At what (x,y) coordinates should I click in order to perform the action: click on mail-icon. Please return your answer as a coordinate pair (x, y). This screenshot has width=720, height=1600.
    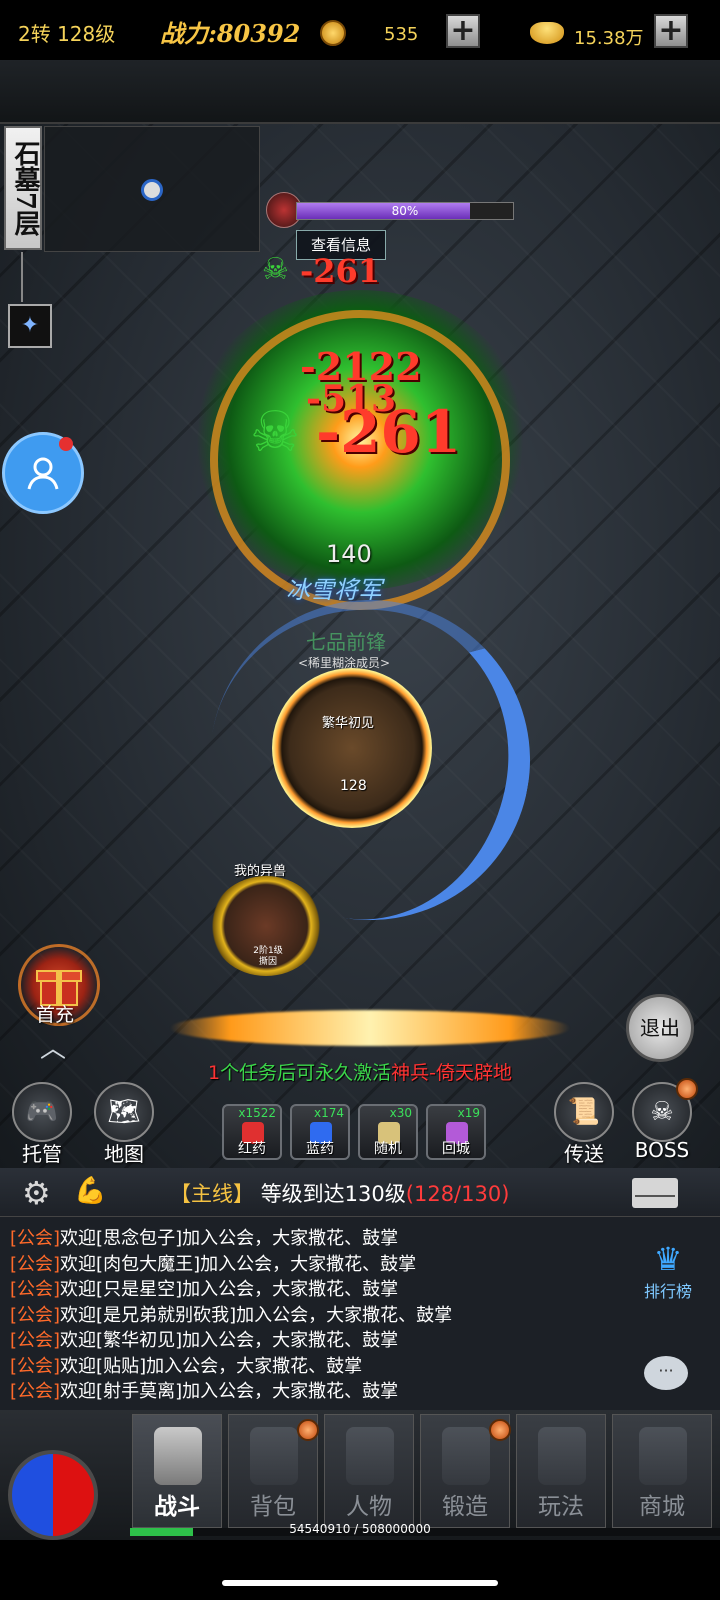
    Looking at the image, I should click on (655, 1193).